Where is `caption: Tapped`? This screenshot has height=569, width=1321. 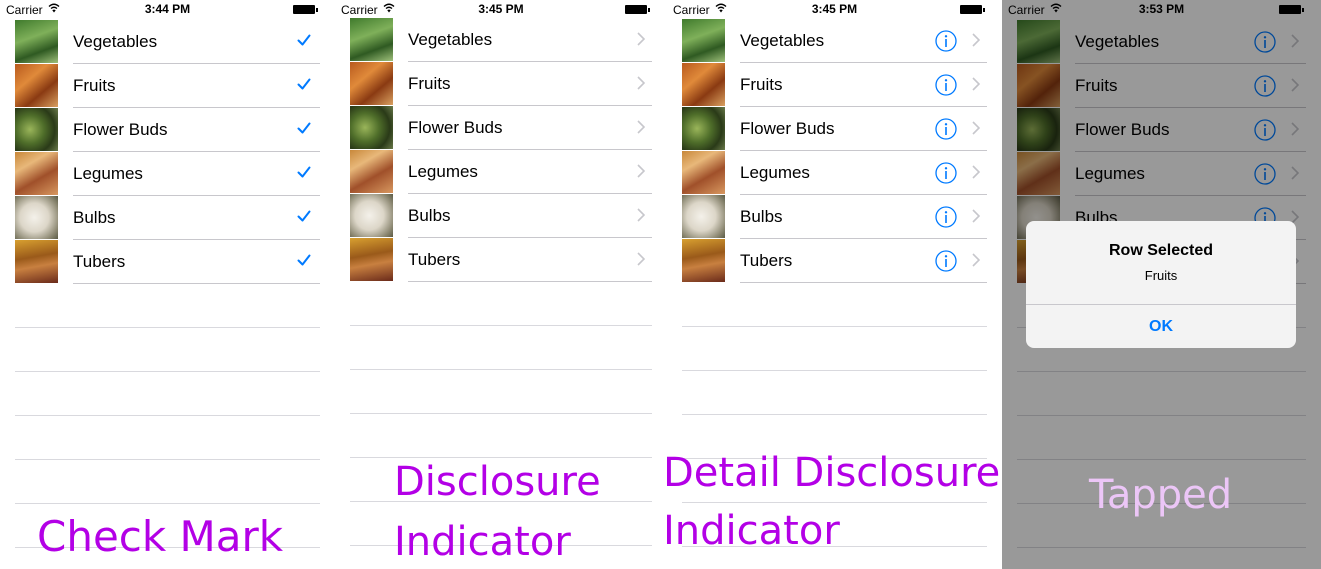 caption: Tapped is located at coordinates (1160, 495).